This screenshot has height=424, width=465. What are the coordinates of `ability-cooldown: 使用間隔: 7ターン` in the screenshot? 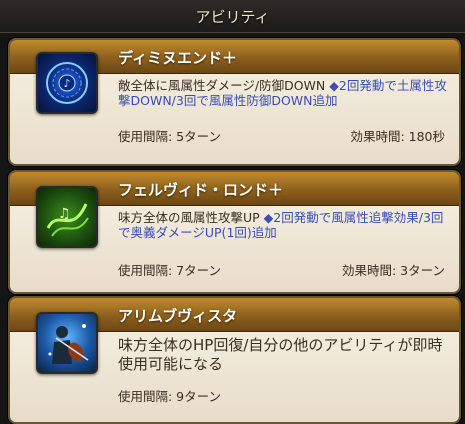 It's located at (170, 270).